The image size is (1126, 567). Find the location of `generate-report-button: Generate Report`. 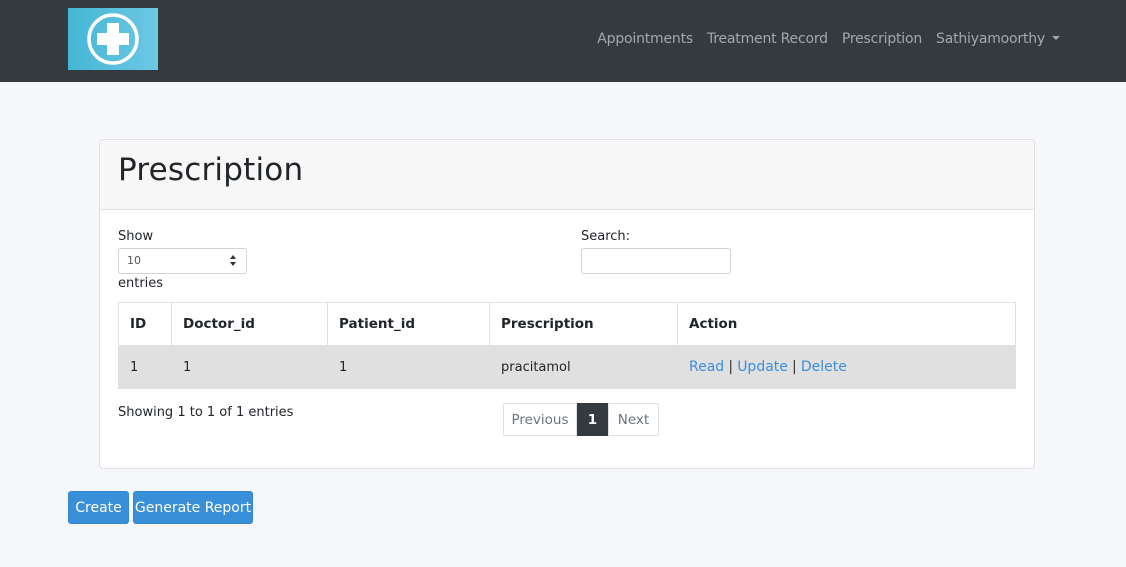

generate-report-button: Generate Report is located at coordinates (193, 507).